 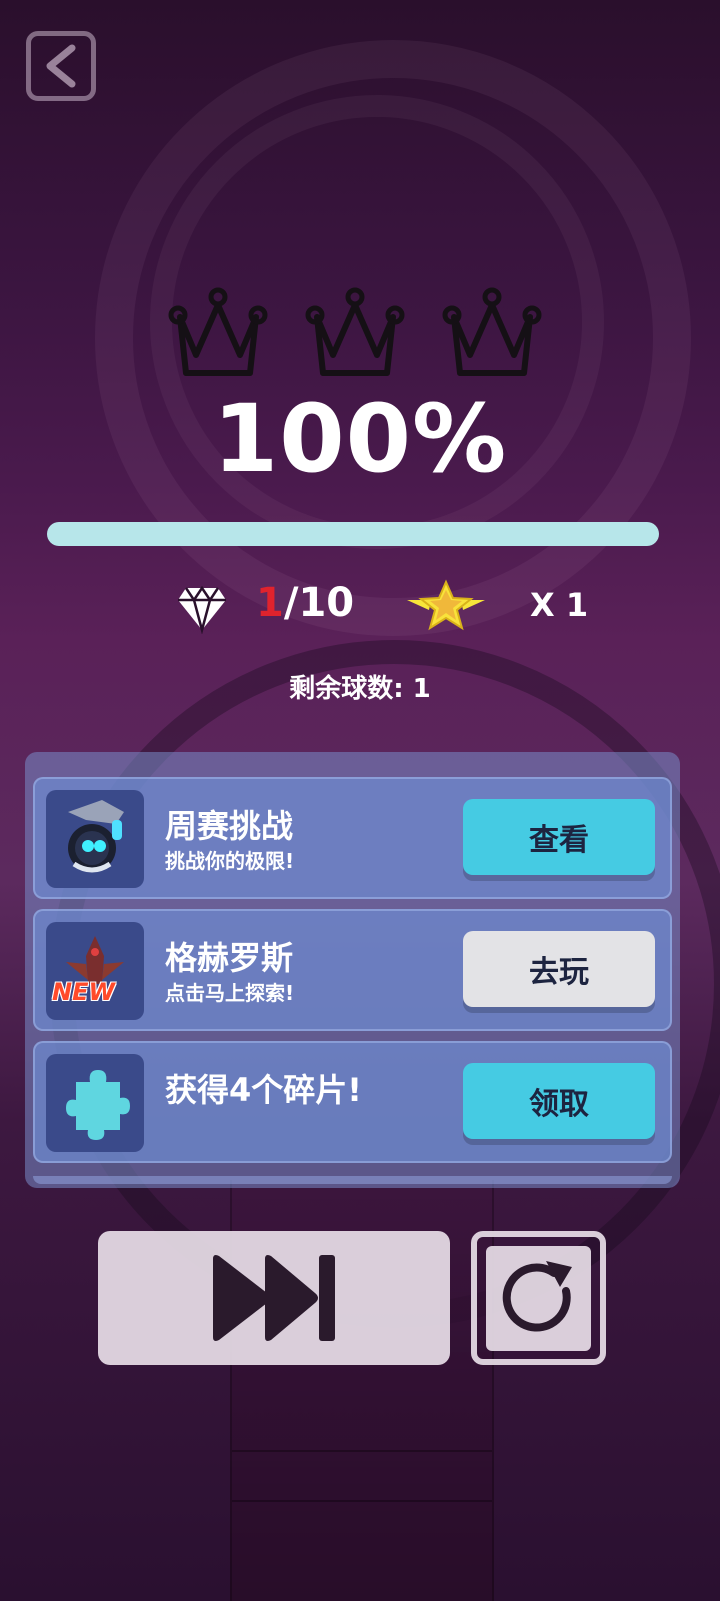 I want to click on back-button, so click(x=61, y=66).